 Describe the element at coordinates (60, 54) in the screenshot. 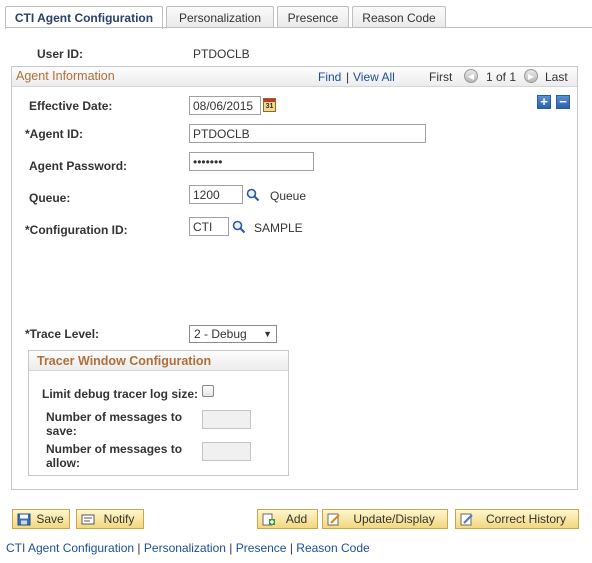

I see `user-id-label: User ID:` at that location.